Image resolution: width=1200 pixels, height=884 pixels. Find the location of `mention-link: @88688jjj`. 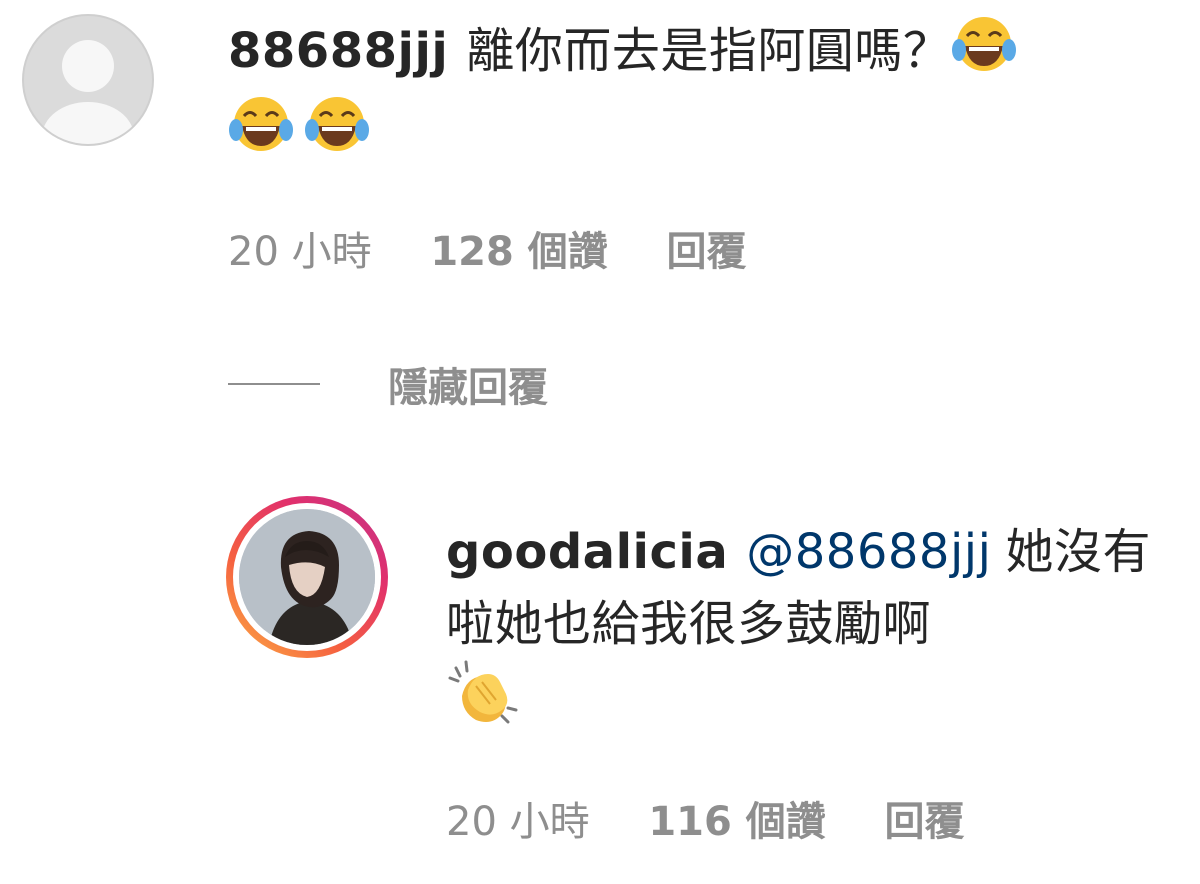

mention-link: @88688jjj is located at coordinates (868, 552).